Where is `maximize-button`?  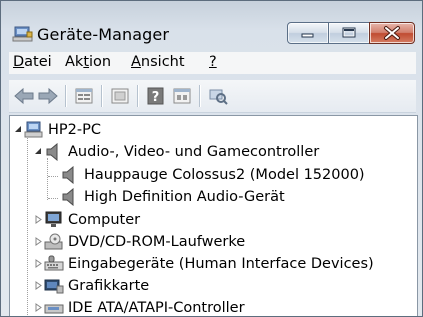 maximize-button is located at coordinates (349, 33).